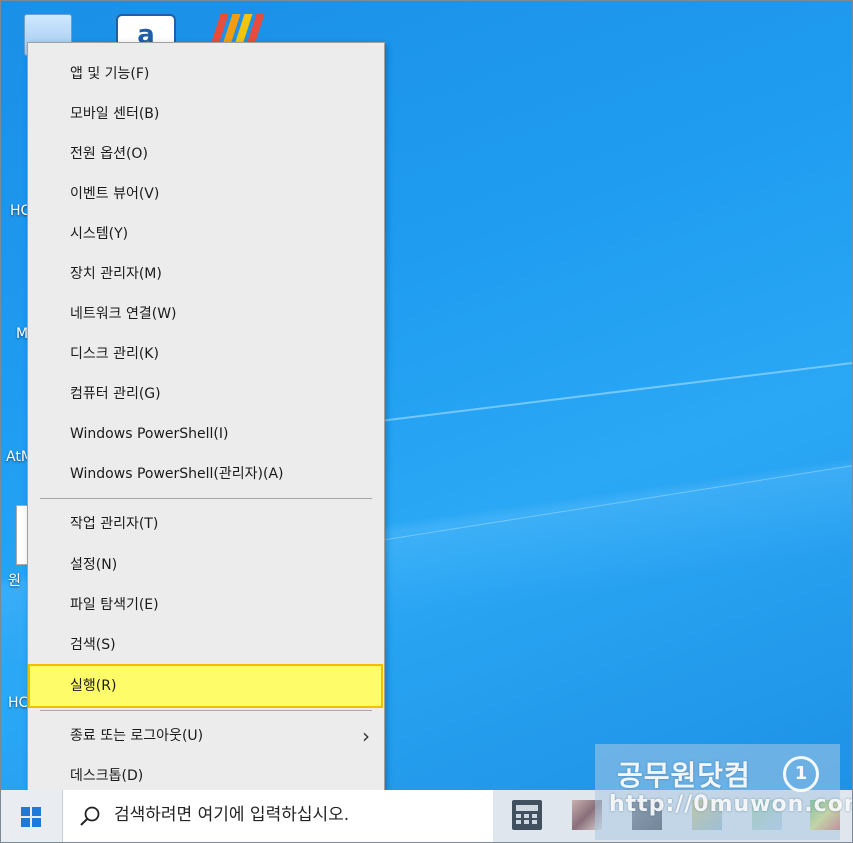  Describe the element at coordinates (115, 394) in the screenshot. I see `menu-item-label: 컴퓨터 관리(G)` at that location.